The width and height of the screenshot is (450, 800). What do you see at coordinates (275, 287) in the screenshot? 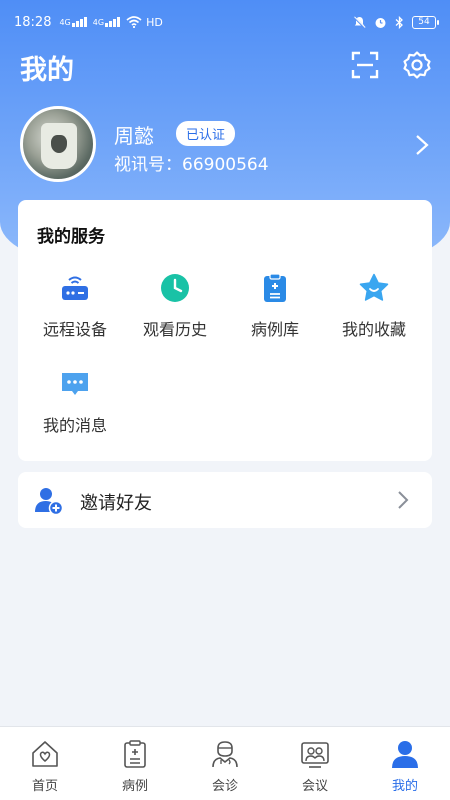
I see `clipboard-icon` at bounding box center [275, 287].